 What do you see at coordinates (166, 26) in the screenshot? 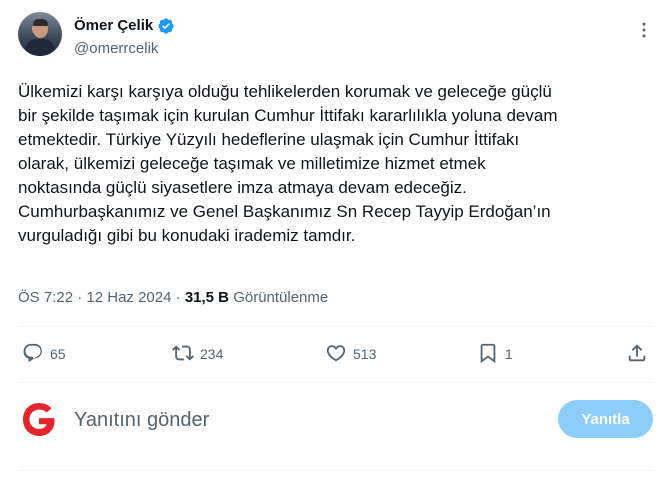
I see `verified-badge-icon` at bounding box center [166, 26].